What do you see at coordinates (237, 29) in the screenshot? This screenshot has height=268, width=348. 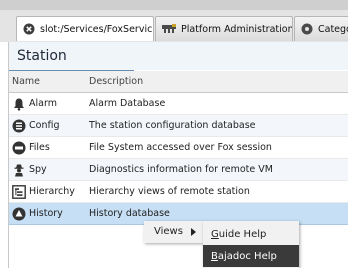 I see `tab-label: Platform Administration` at bounding box center [237, 29].